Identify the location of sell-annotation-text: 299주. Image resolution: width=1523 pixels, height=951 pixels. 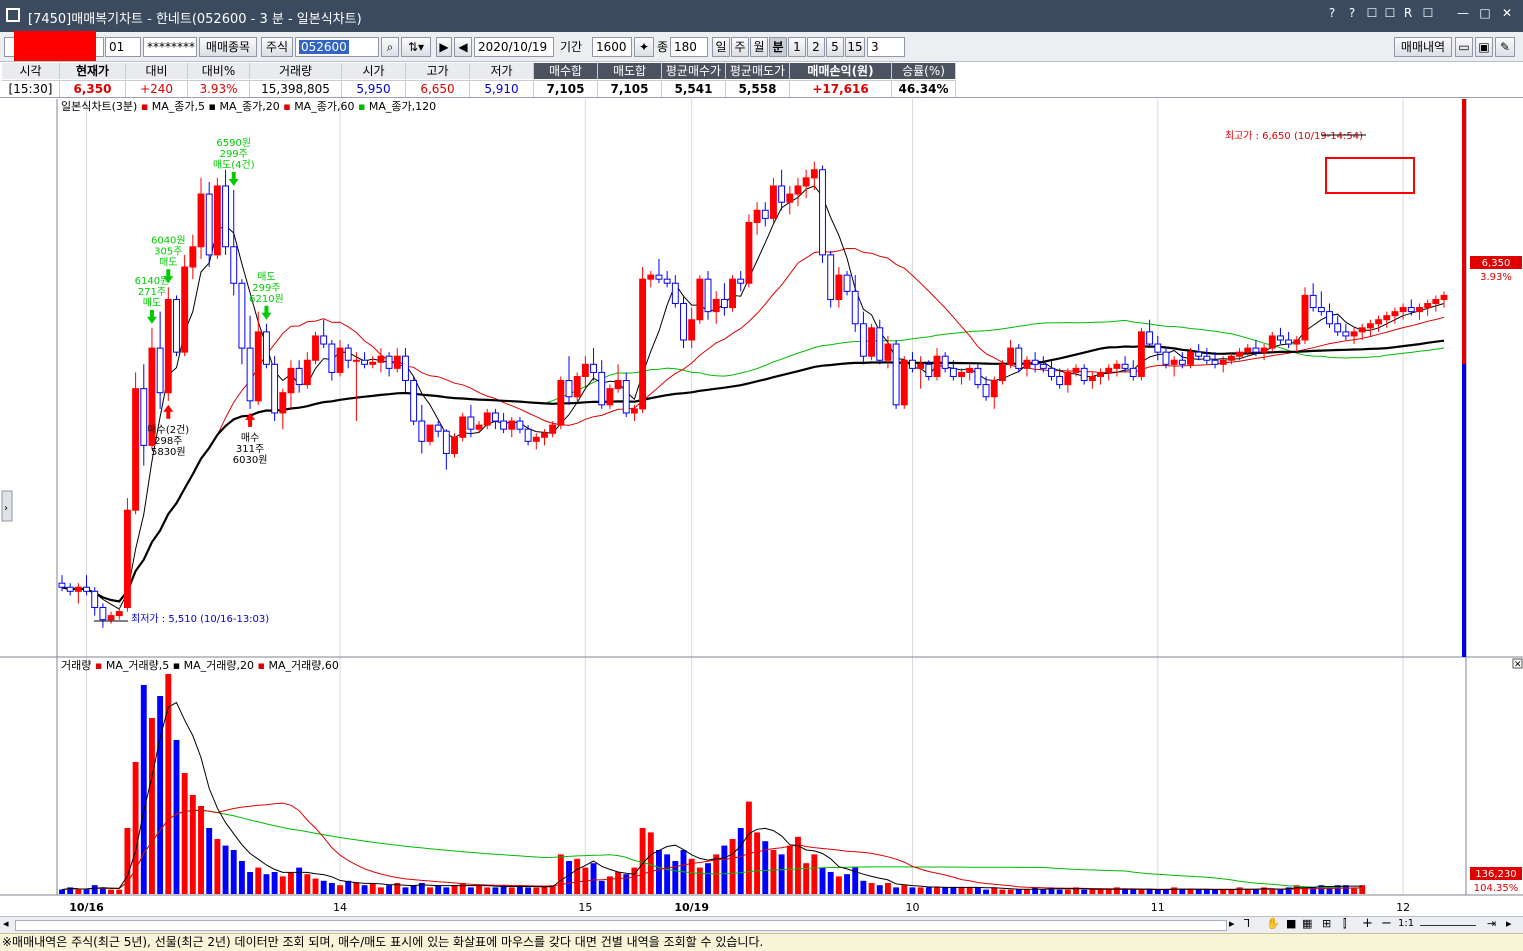
(266, 288).